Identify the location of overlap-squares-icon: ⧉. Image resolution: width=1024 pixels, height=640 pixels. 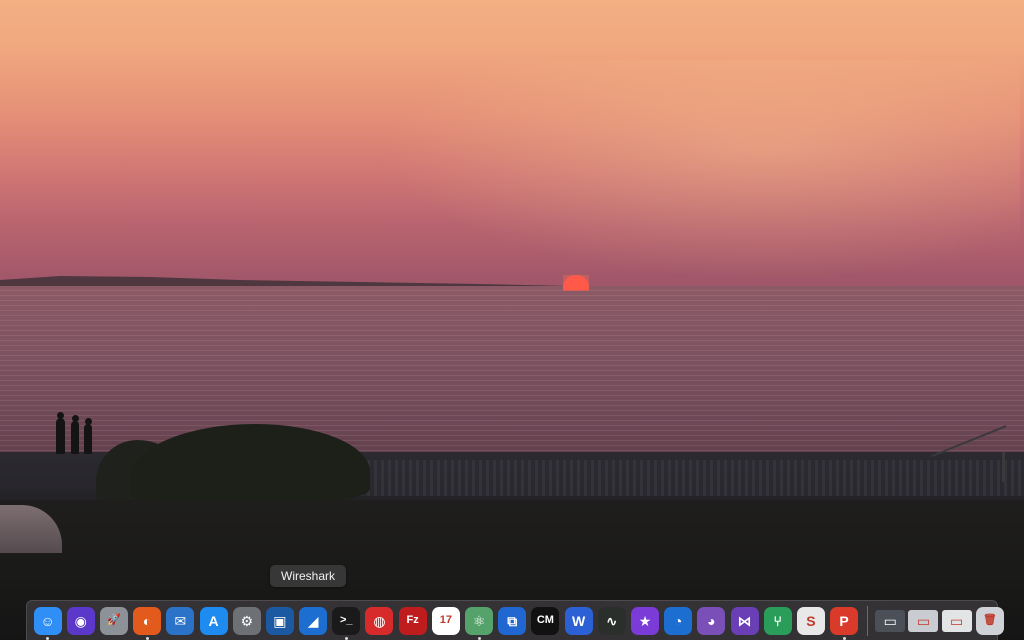
(512, 620).